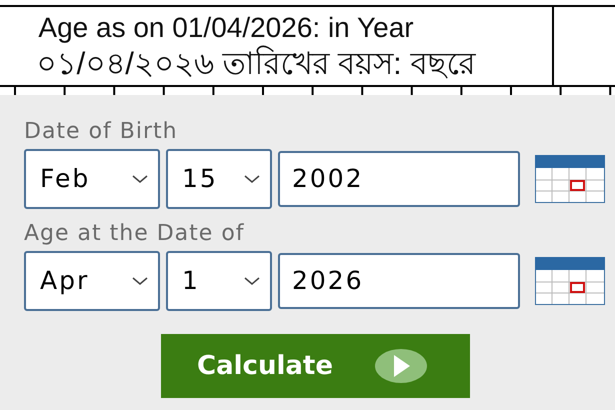  Describe the element at coordinates (315, 366) in the screenshot. I see `calculate-button: Calculate` at that location.